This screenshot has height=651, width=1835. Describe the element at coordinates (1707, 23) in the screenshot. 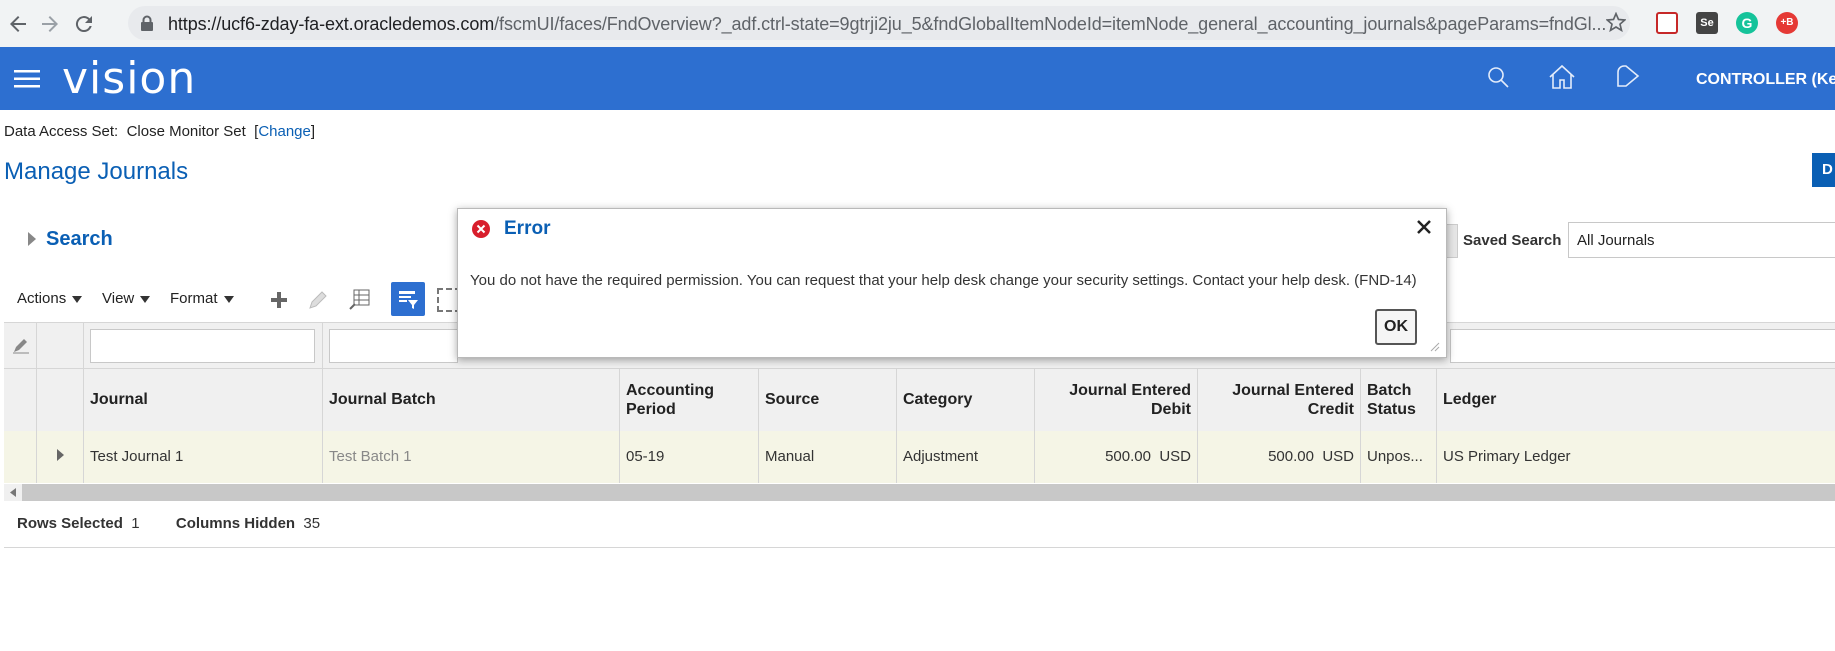

I see `extension-selenium-icon: Se` at that location.